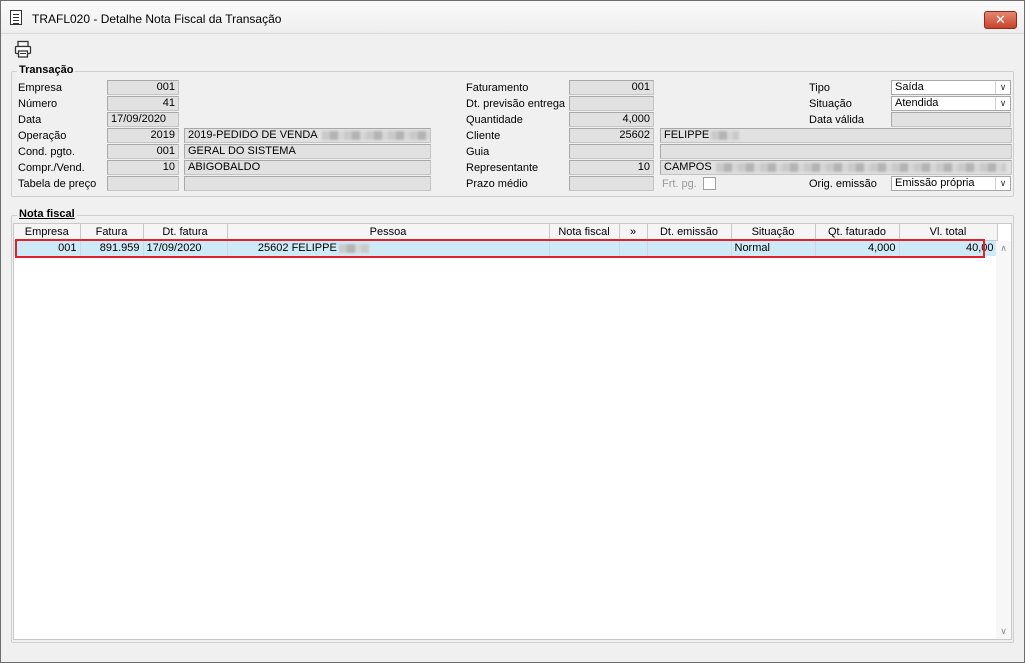  I want to click on situacao-select: Atendida ∨, so click(951, 103).